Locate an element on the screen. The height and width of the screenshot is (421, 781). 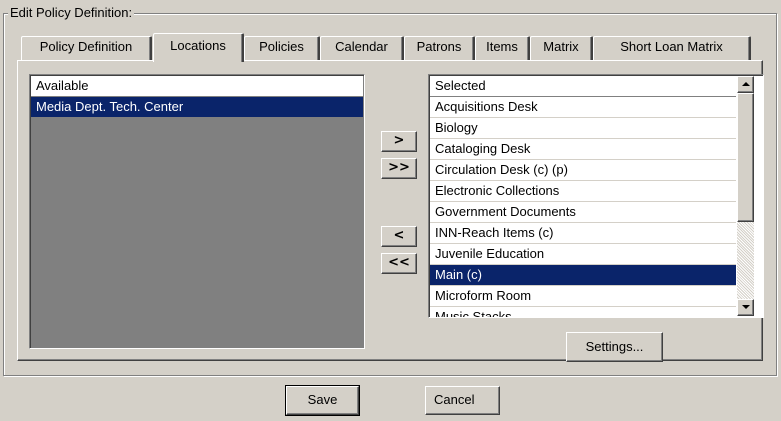
group-label: Edit Policy Definition: is located at coordinates (71, 12).